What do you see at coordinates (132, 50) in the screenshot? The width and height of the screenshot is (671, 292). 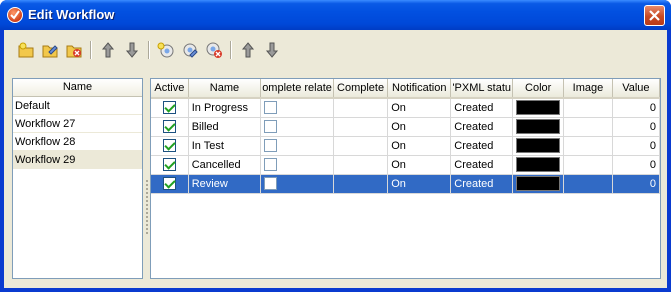 I see `move-down-icon` at bounding box center [132, 50].